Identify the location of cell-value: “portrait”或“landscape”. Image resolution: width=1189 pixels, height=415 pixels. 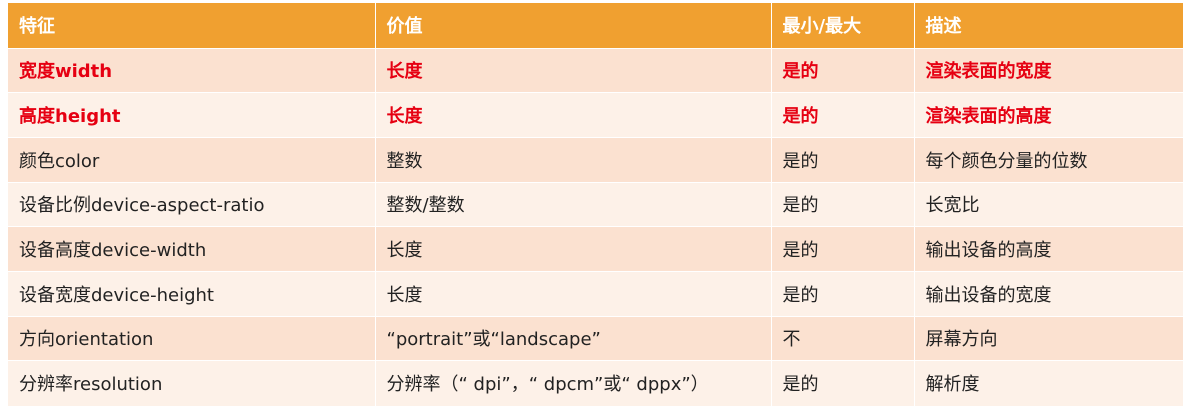
(573, 338).